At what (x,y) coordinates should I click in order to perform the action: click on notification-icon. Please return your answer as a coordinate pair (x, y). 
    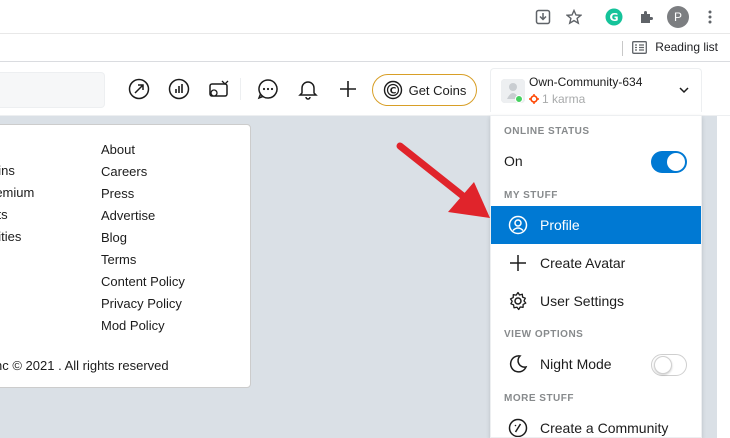
    Looking at the image, I should click on (308, 89).